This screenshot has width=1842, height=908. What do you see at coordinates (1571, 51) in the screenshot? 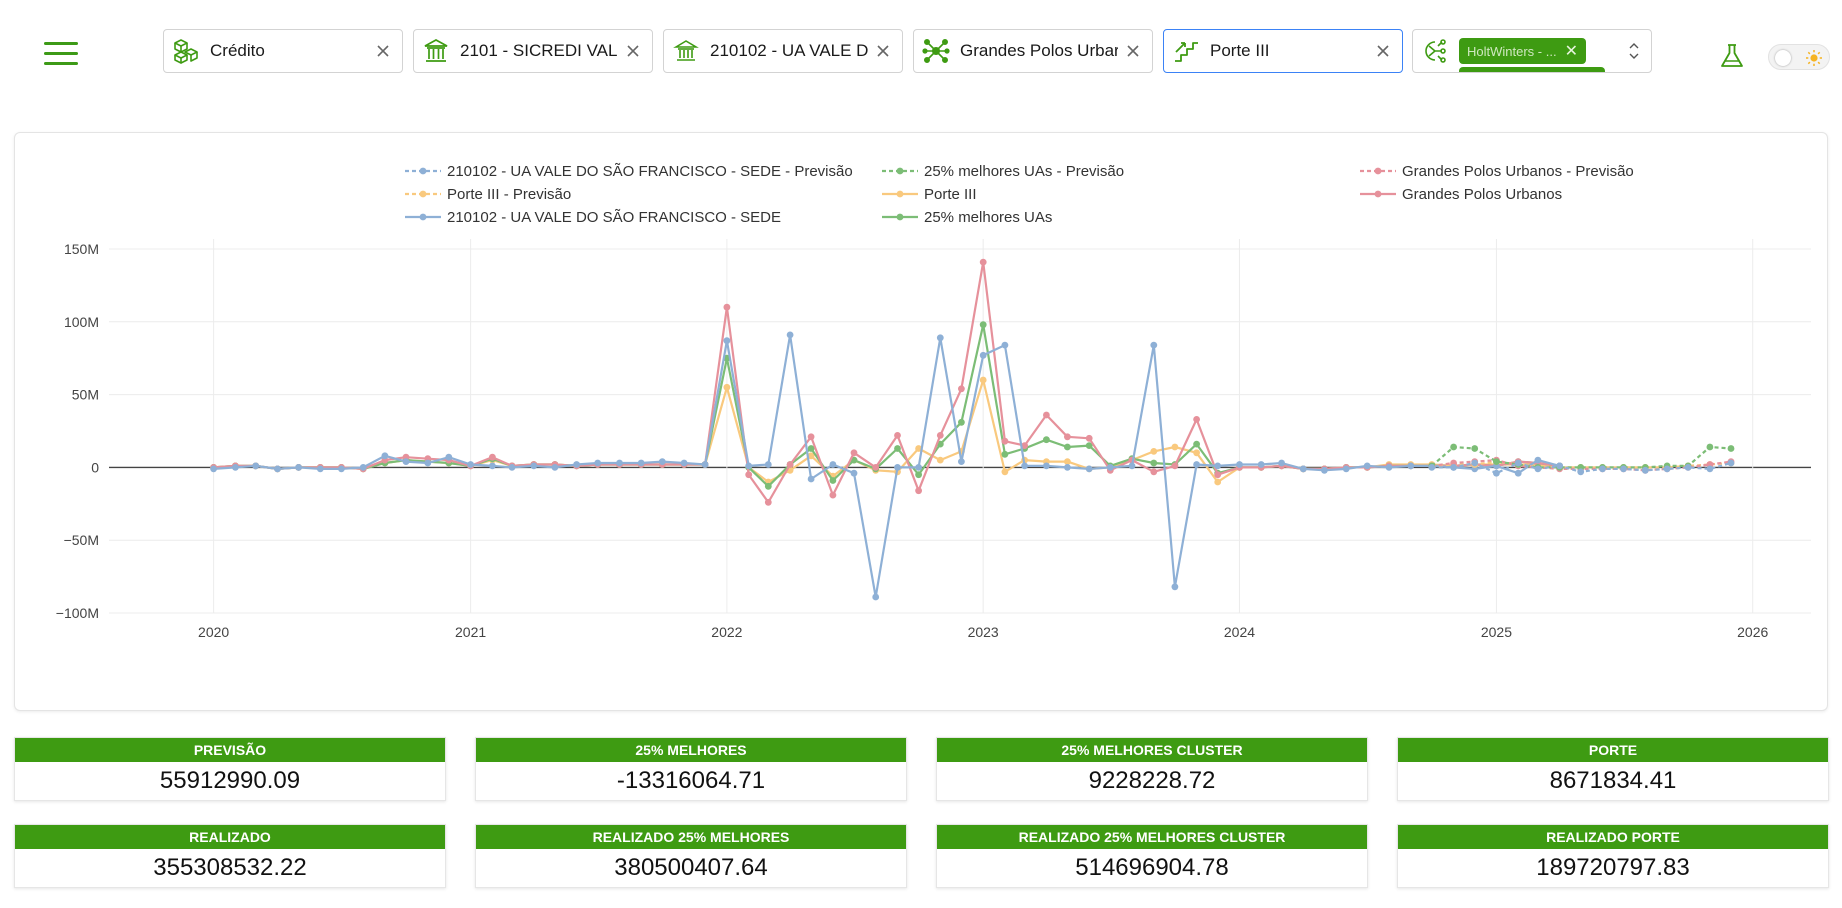
I see `chip-close-icon: ✕` at bounding box center [1571, 51].